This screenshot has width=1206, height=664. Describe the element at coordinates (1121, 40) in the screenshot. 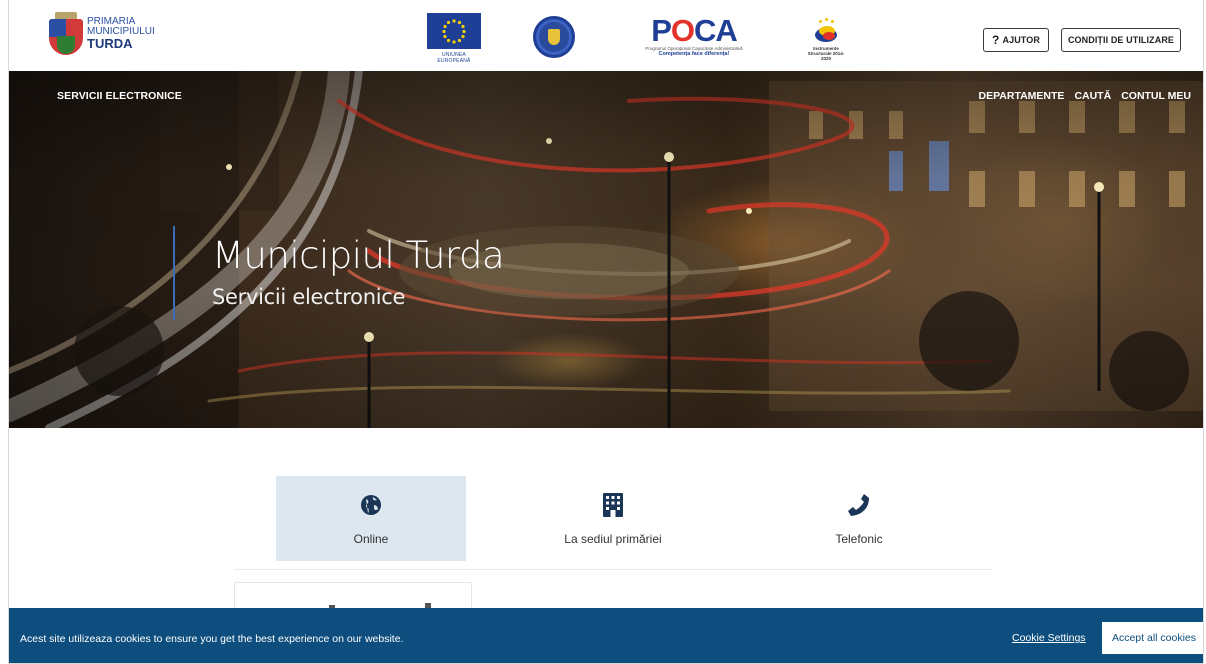

I see `terms-of-use-button: CONDIȚII DE UTILIZARE` at that location.